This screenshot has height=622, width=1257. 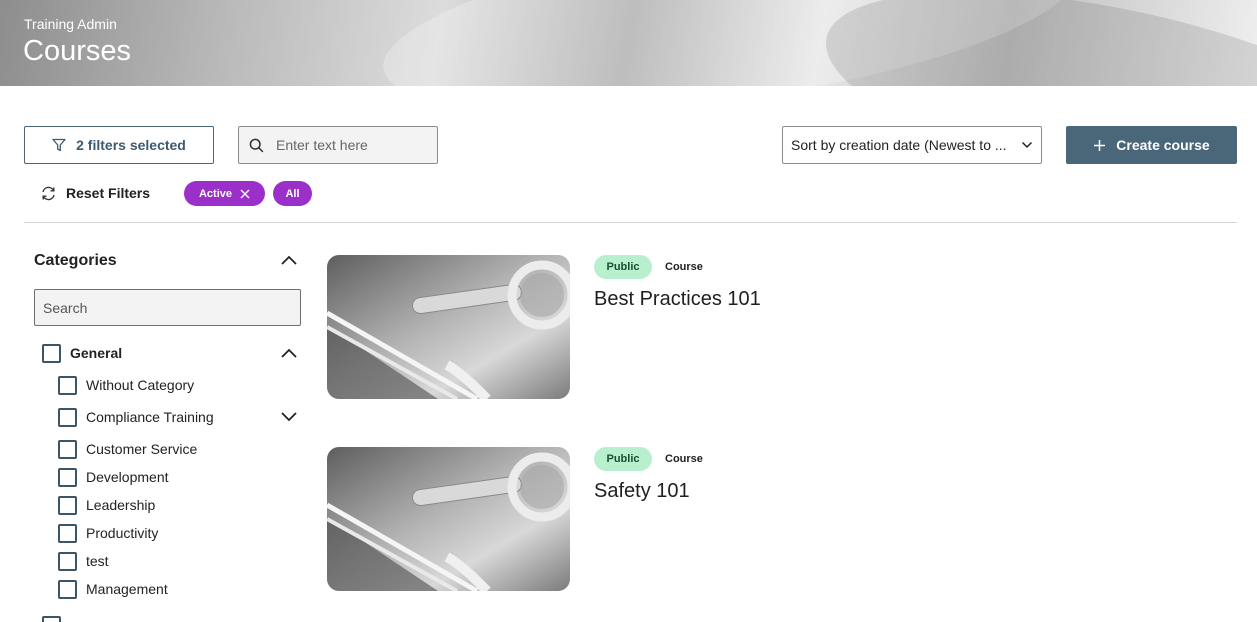 I want to click on reset-filters-button: Reset Filters, so click(x=95, y=193).